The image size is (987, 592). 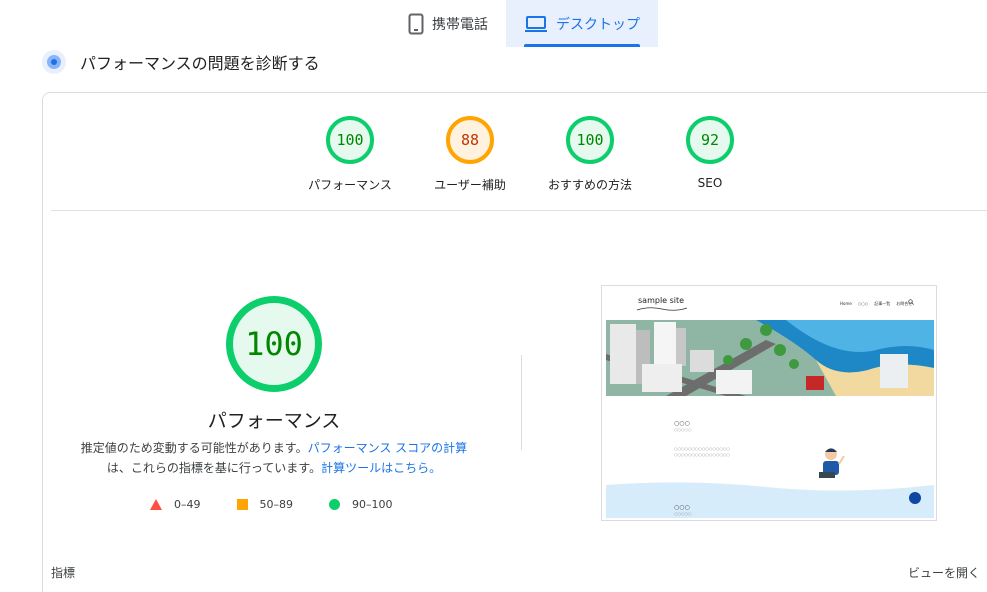 I want to click on description-text-2: は、これらの指標を基に行っています。, so click(x=214, y=468).